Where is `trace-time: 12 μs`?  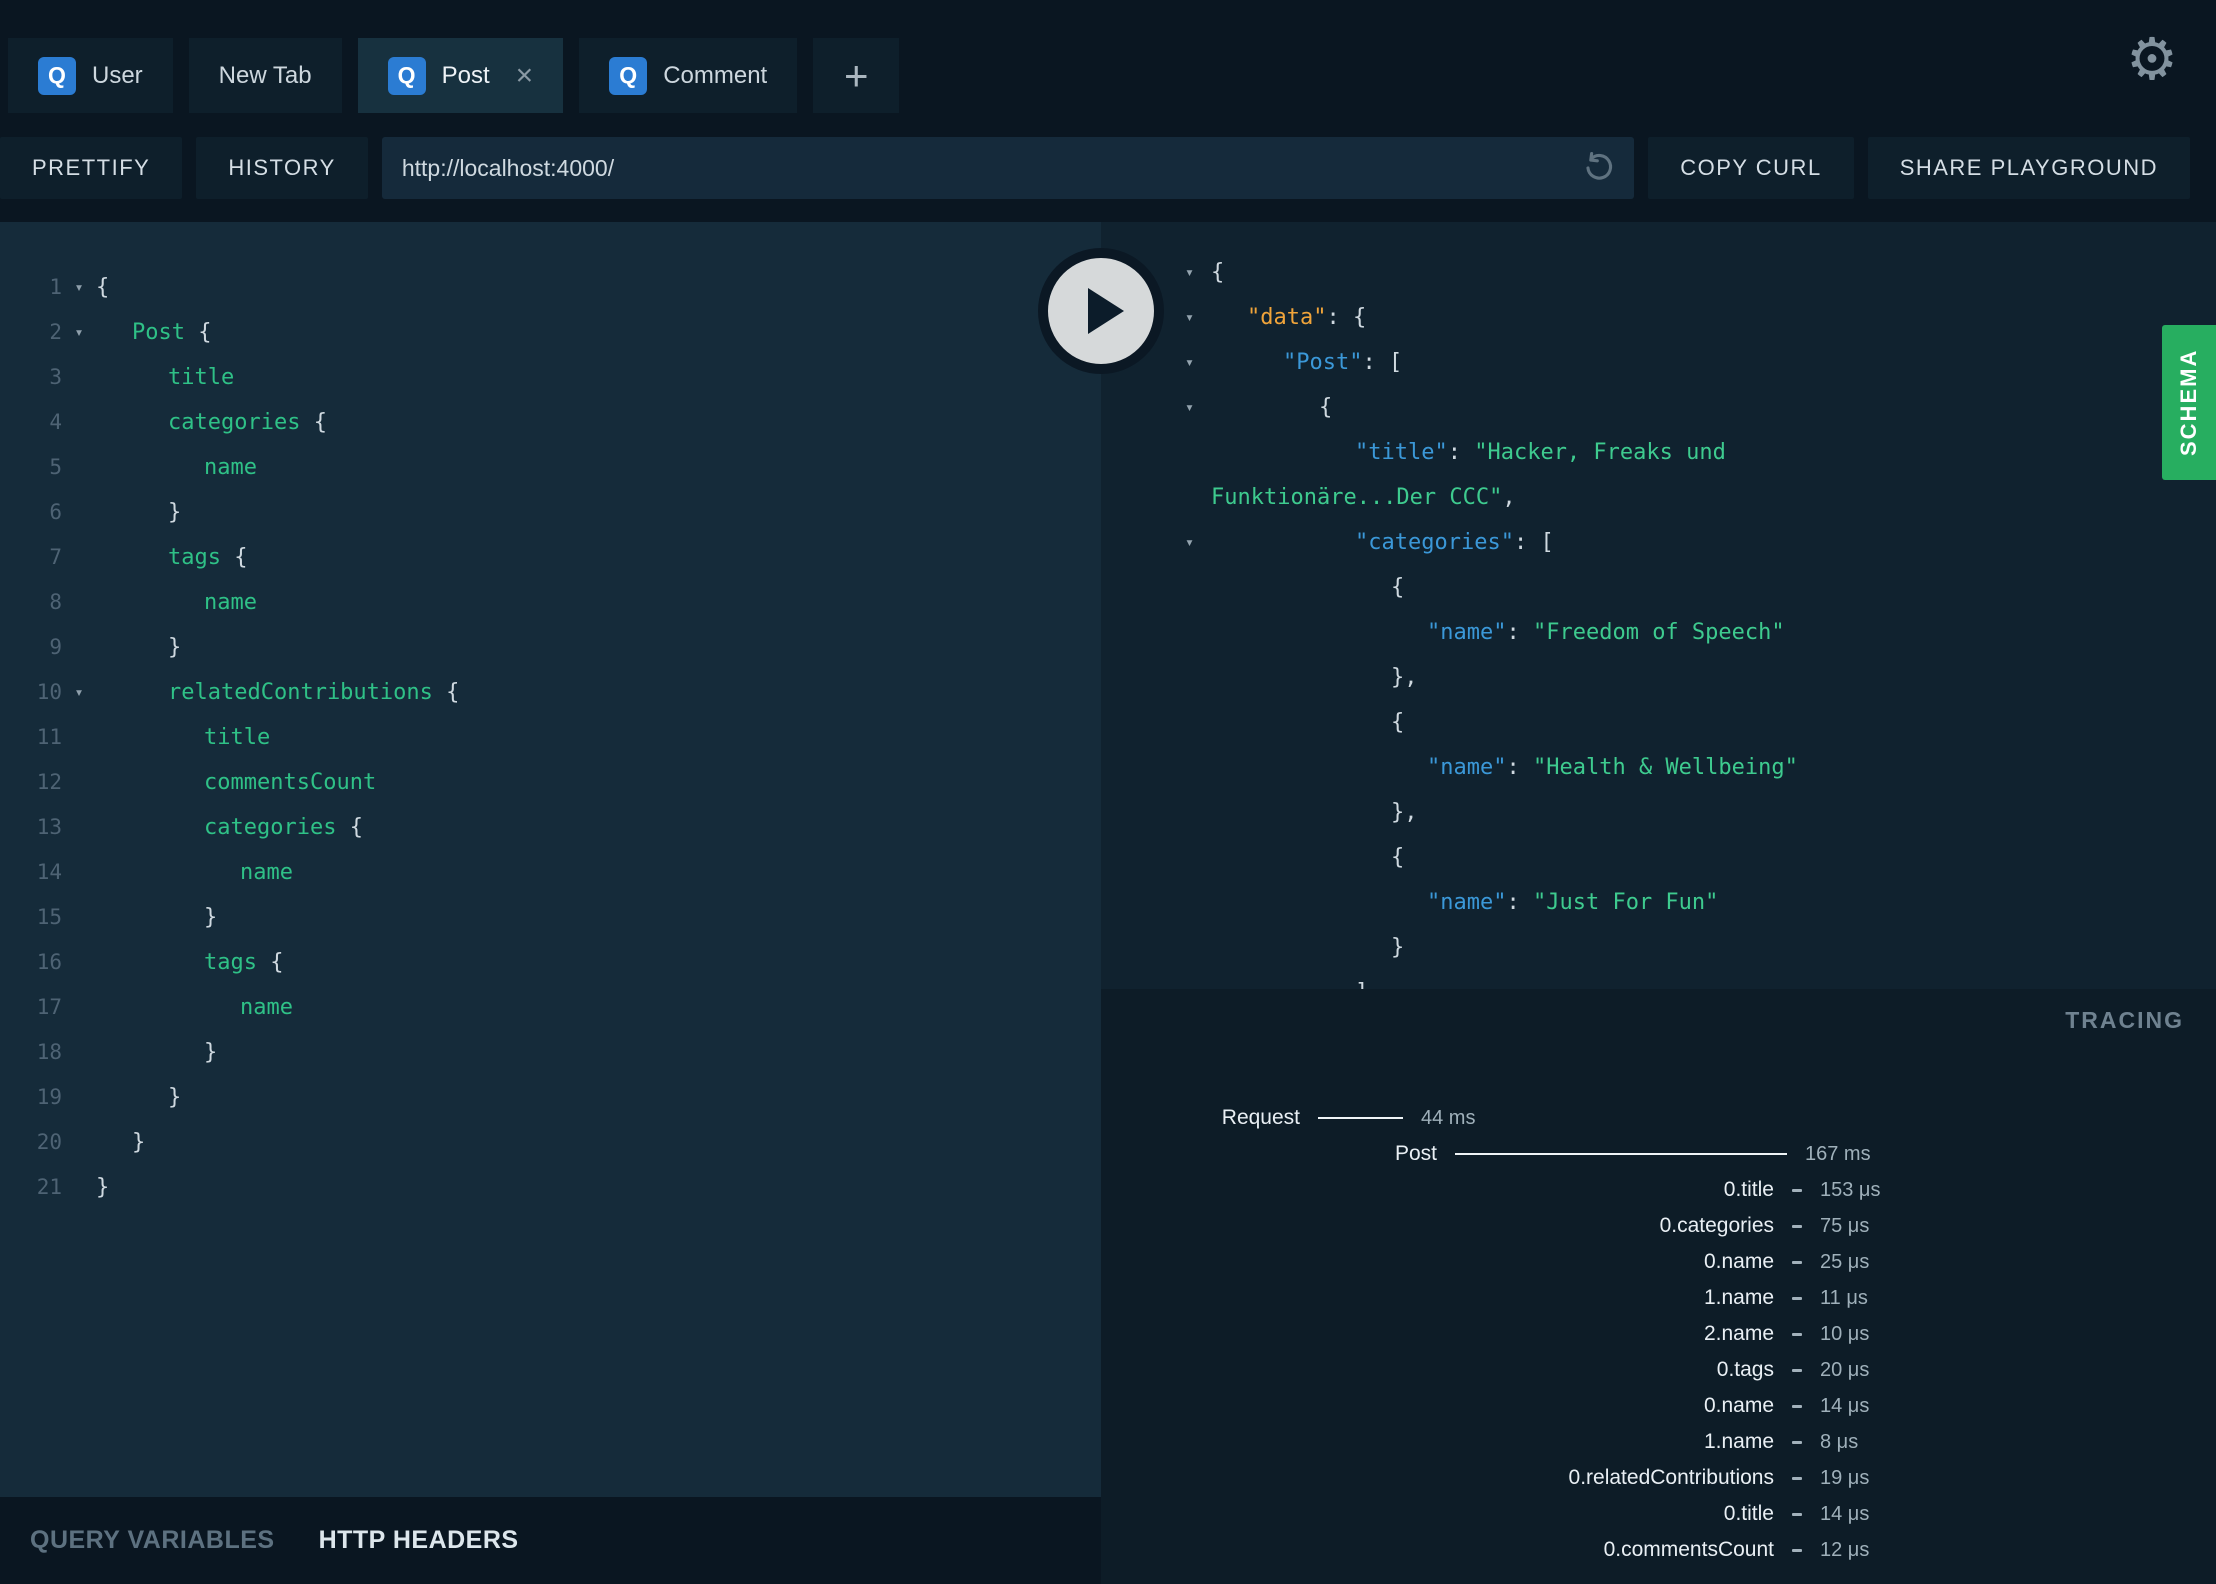
trace-time: 12 μs is located at coordinates (1845, 1549).